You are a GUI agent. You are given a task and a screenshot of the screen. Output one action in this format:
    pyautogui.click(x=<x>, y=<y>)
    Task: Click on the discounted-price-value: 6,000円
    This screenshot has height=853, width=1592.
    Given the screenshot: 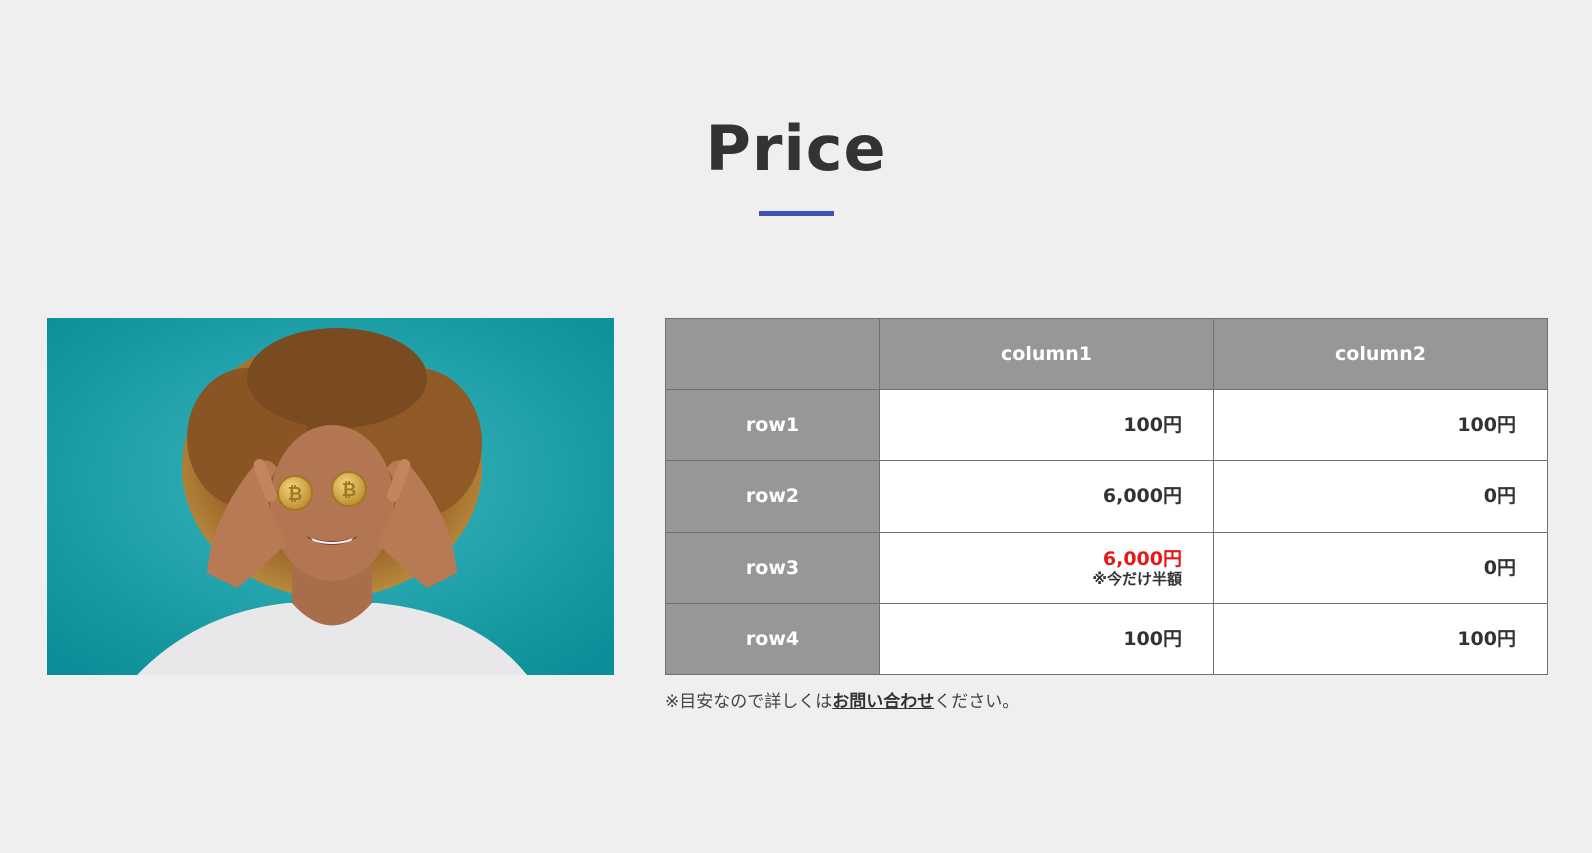 What is the action you would take?
    pyautogui.click(x=1142, y=558)
    